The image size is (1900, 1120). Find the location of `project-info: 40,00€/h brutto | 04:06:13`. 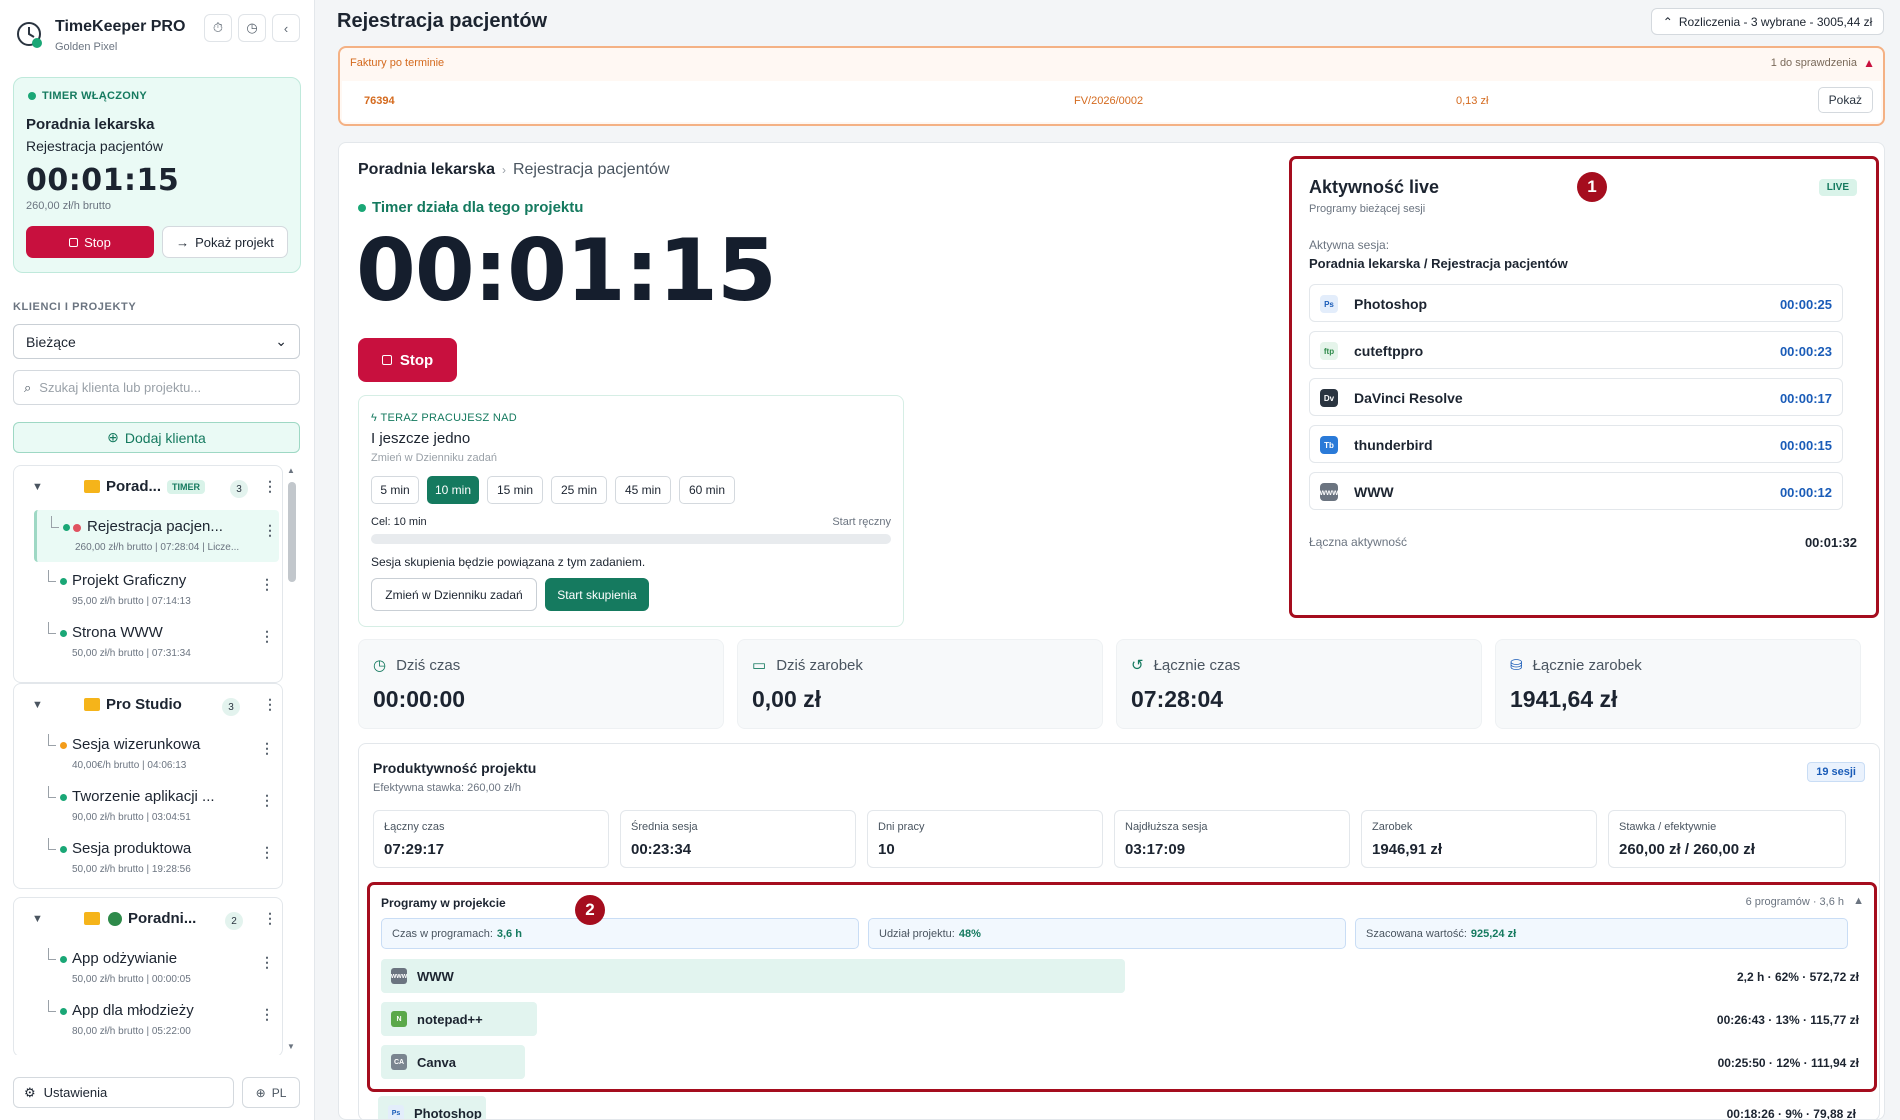

project-info: 40,00€/h brutto | 04:06:13 is located at coordinates (129, 765).